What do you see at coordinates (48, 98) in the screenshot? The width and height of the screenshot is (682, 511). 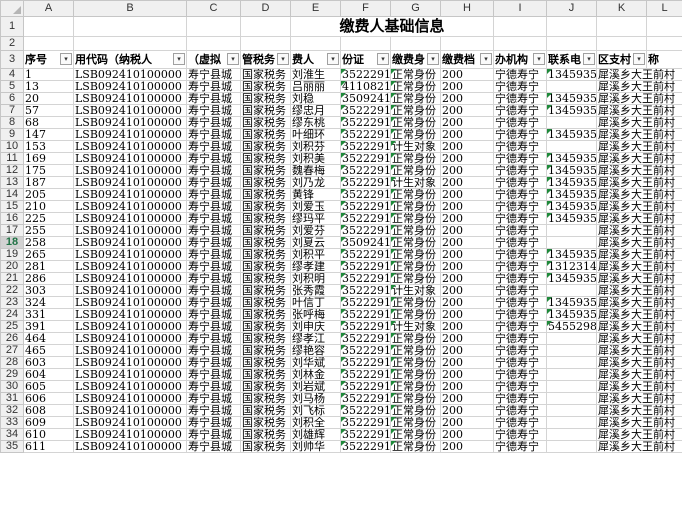 I see `table-cell: 20` at bounding box center [48, 98].